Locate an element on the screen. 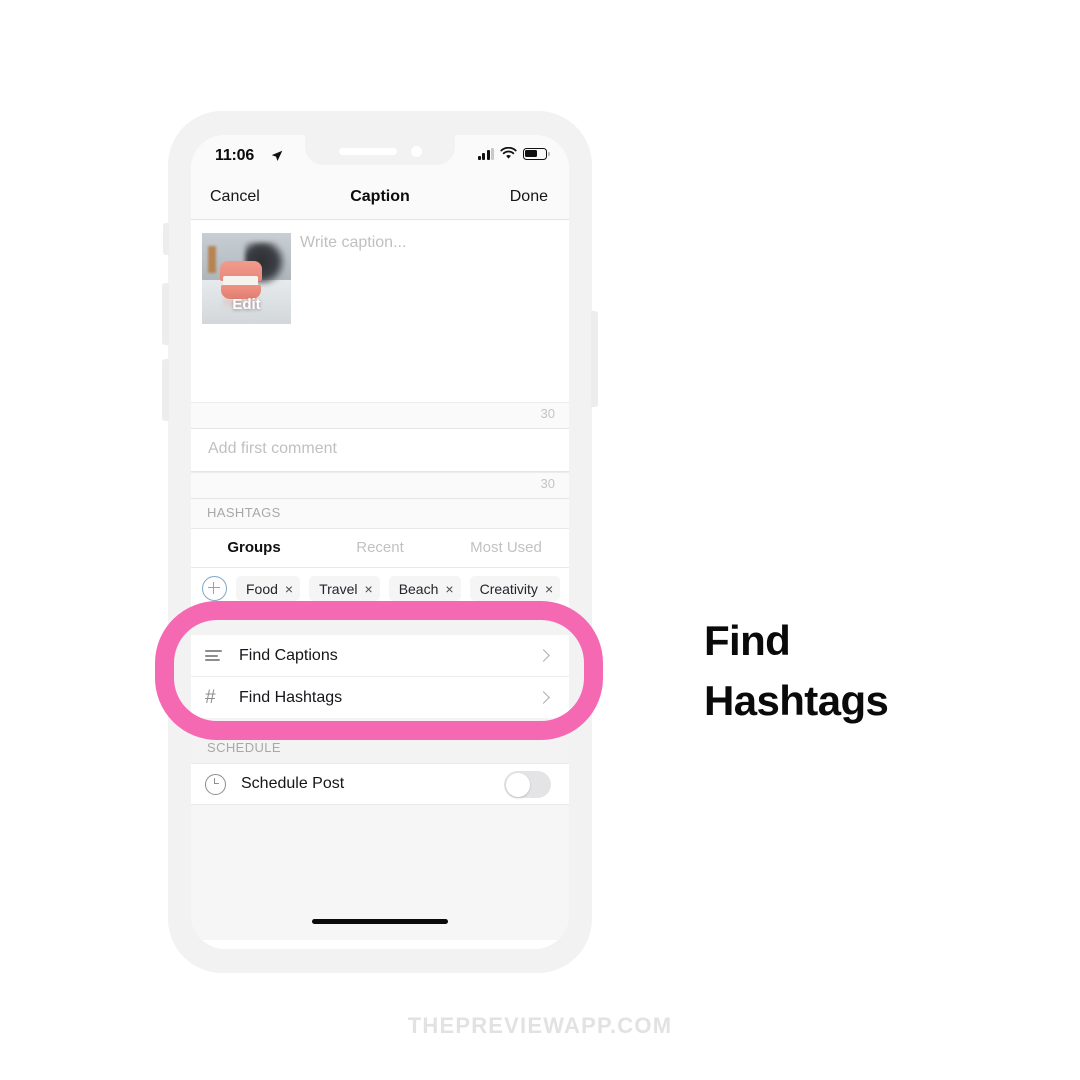  status-time: 11:06 is located at coordinates (235, 155).